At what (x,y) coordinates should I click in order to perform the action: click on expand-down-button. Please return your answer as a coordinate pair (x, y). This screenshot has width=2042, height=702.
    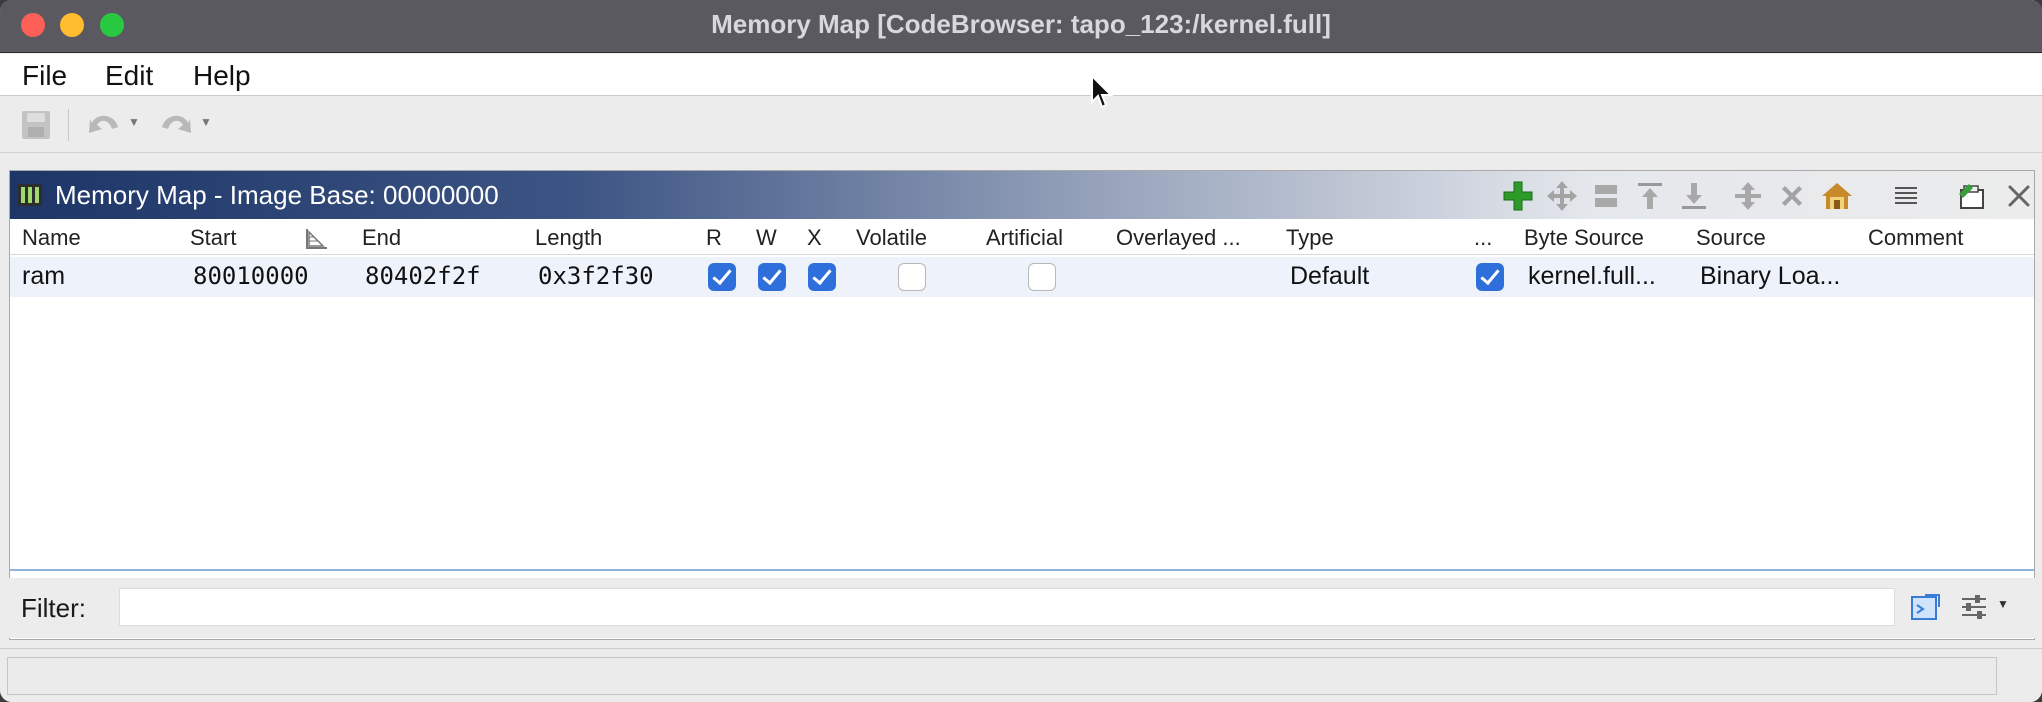
    Looking at the image, I should click on (1694, 196).